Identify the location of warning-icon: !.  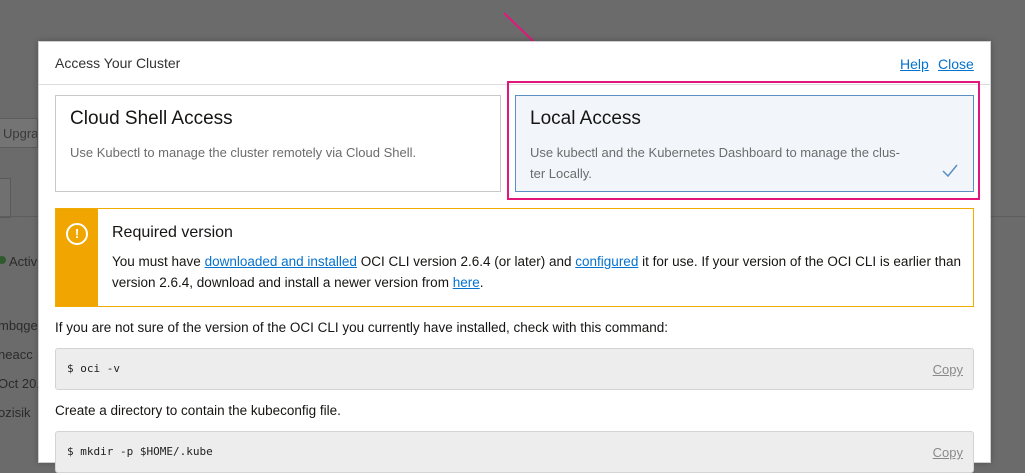
(77, 234).